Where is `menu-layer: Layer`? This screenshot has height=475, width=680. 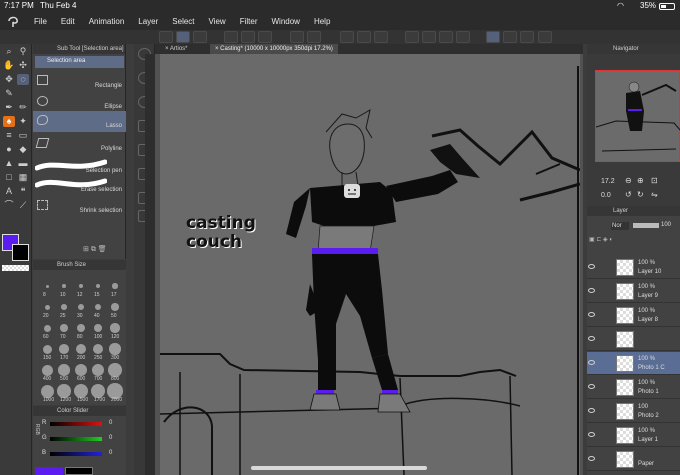 menu-layer: Layer is located at coordinates (148, 21).